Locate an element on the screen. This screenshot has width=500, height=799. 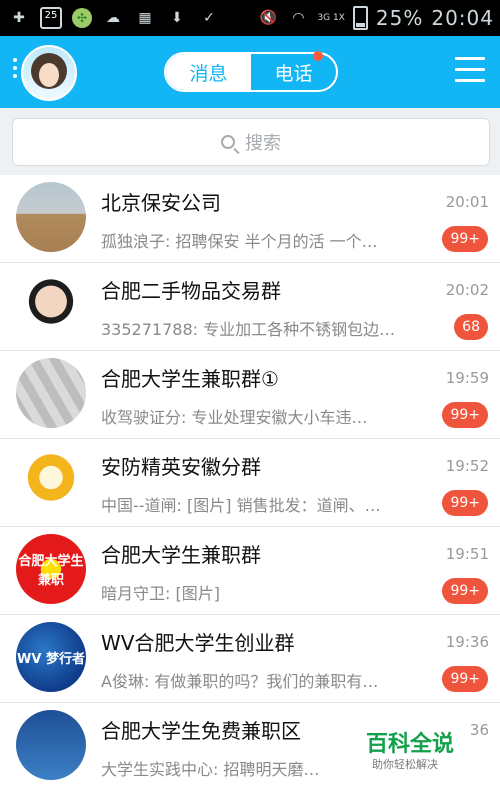
tab-phone: 电话 is located at coordinates (293, 72).